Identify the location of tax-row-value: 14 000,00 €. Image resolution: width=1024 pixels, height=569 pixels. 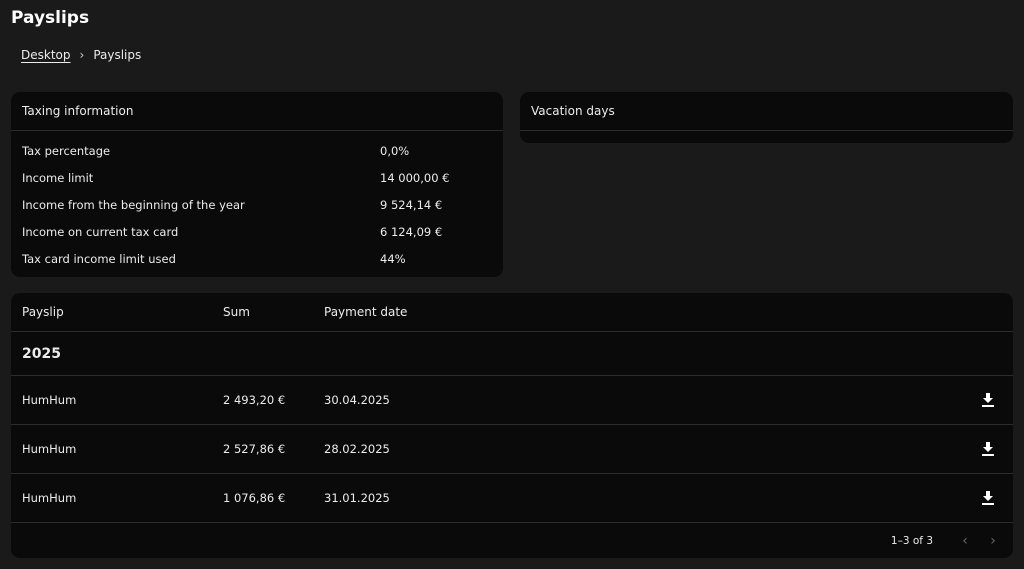
(415, 177).